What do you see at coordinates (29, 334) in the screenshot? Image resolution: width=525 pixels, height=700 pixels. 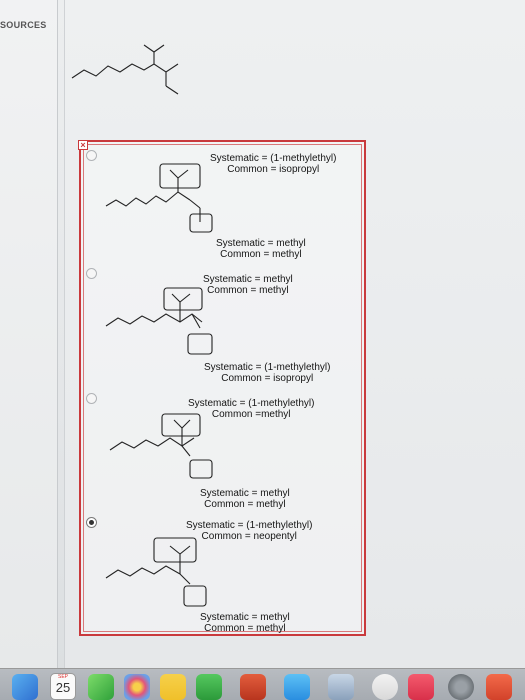 I see `sources-panel: SOURCES` at bounding box center [29, 334].